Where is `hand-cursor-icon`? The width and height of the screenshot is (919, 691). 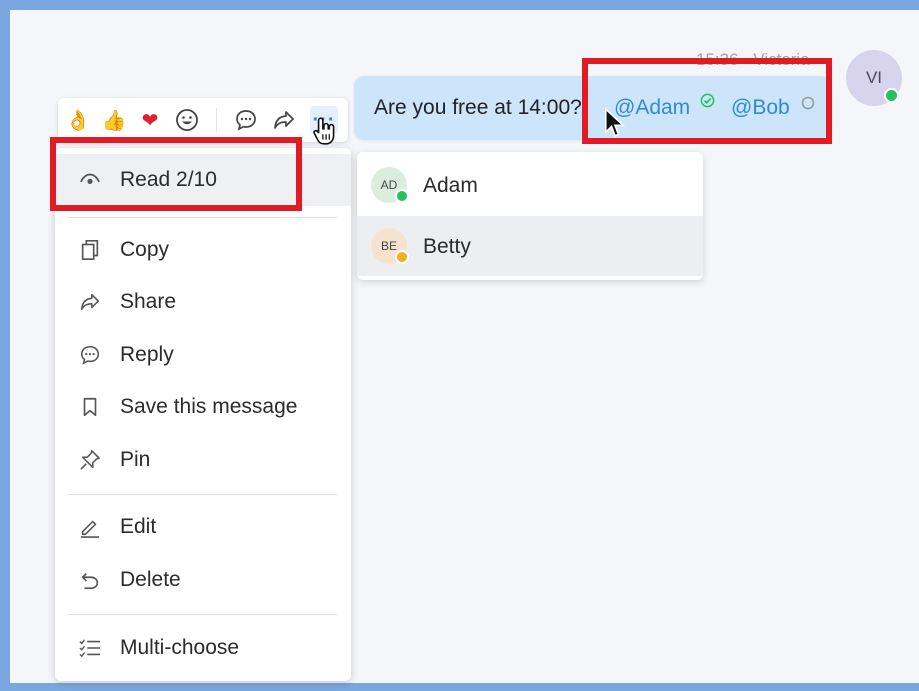
hand-cursor-icon is located at coordinates (324, 131).